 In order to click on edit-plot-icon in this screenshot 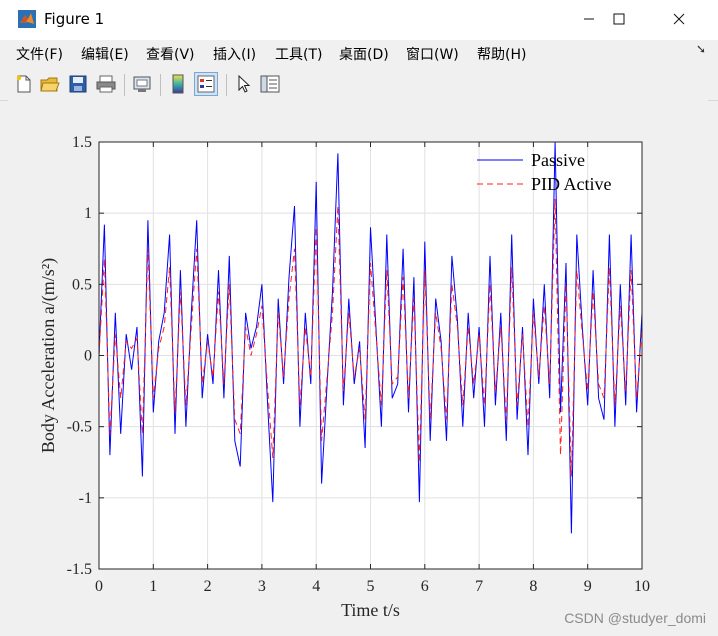, I will do `click(244, 84)`.